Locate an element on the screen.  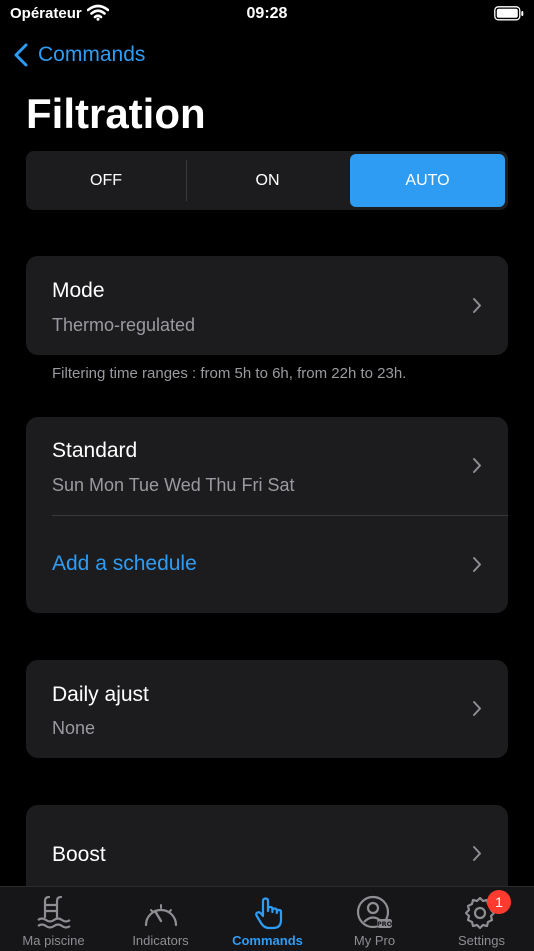
boost-title: Boost is located at coordinates (79, 854).